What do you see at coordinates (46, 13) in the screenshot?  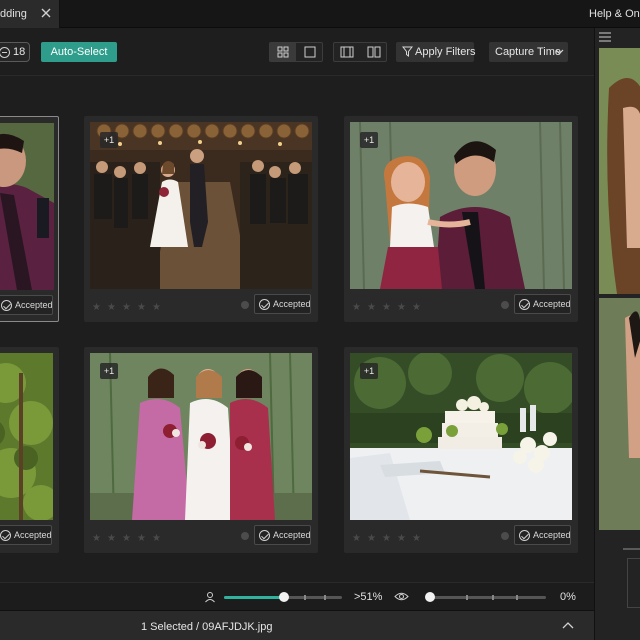 I see `close-icon` at bounding box center [46, 13].